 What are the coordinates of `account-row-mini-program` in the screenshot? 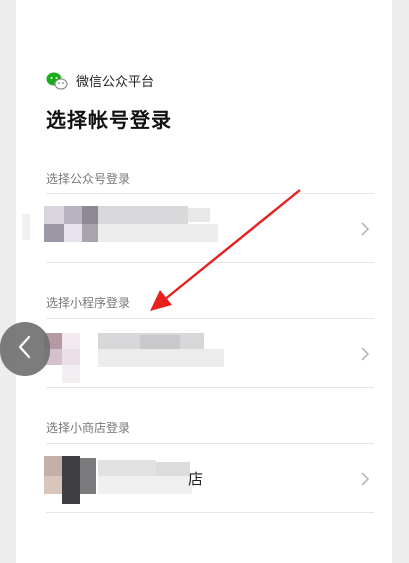 It's located at (209, 354).